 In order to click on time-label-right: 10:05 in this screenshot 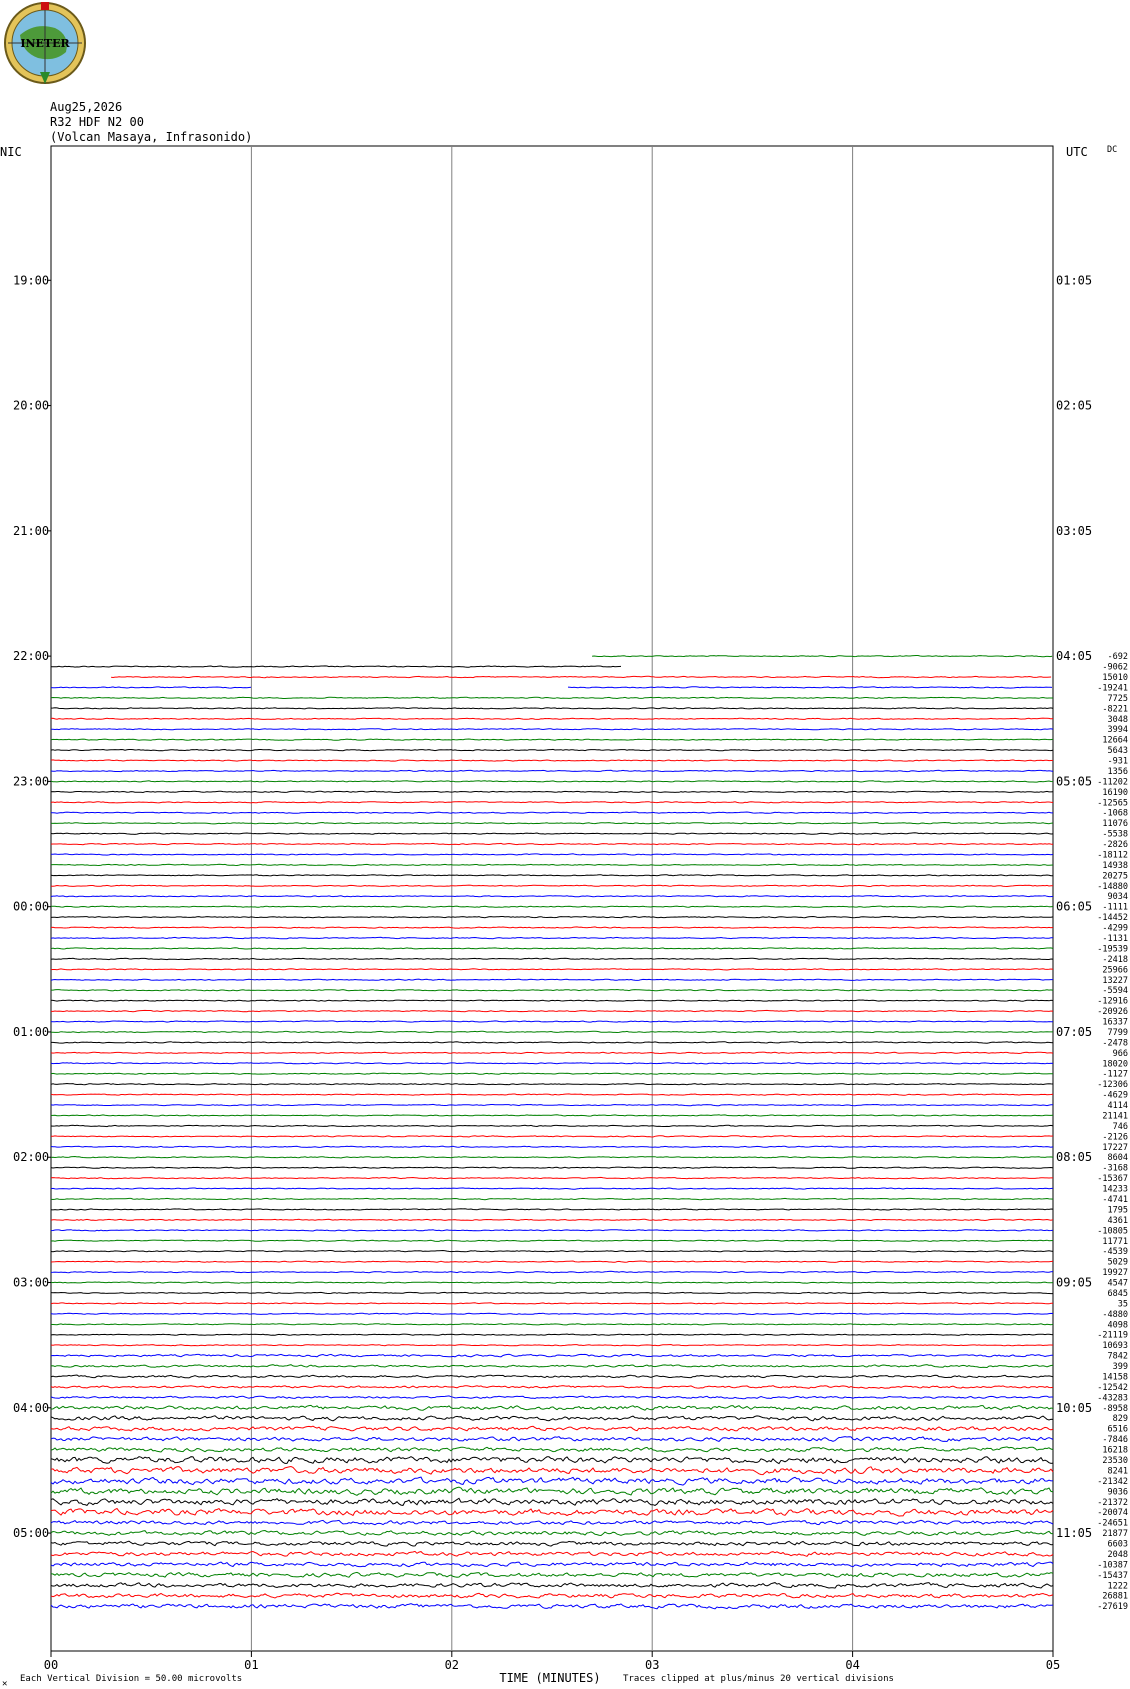, I will do `click(1074, 1408)`.